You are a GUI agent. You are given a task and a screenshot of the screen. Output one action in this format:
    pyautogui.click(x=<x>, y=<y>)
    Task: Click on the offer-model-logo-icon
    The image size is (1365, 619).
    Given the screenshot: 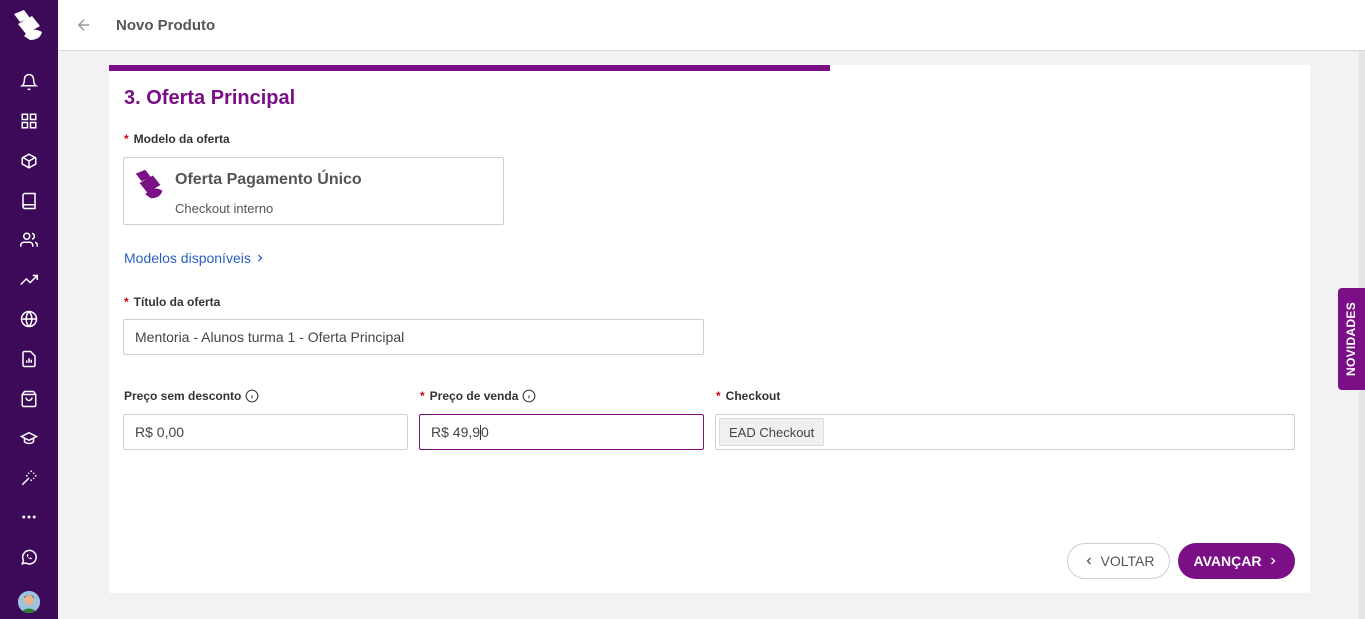 What is the action you would take?
    pyautogui.click(x=150, y=186)
    